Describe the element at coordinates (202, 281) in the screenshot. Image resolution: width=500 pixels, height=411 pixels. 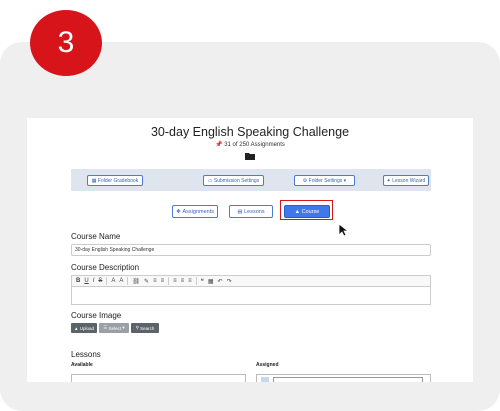
I see `quote-button: ❝` at that location.